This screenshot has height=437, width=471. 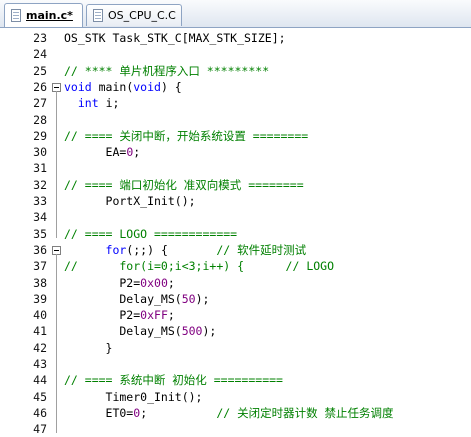 I want to click on code-token: PortX_Init();, so click(x=130, y=201).